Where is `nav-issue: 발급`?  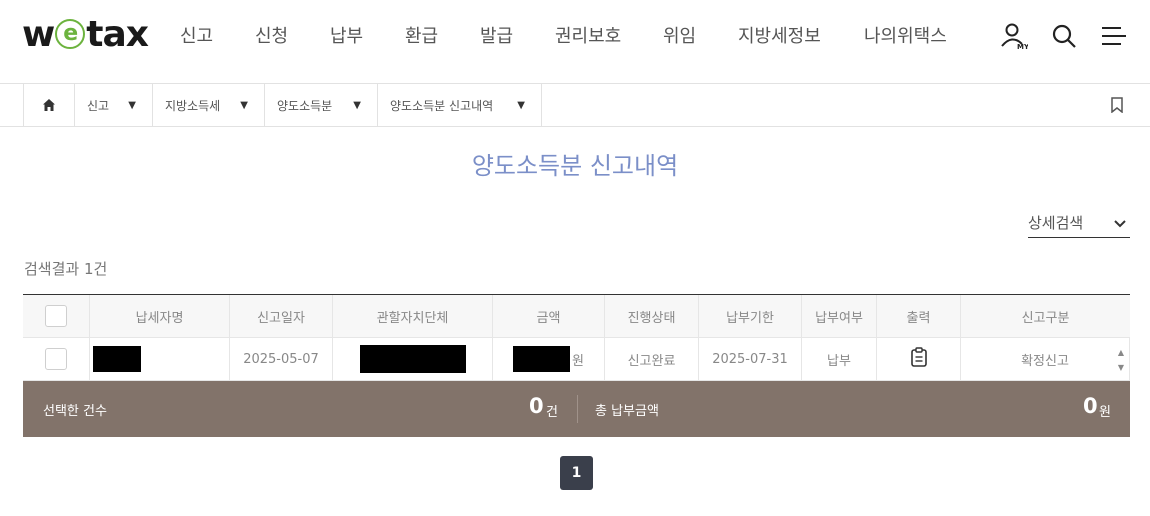
nav-issue: 발급 is located at coordinates (517, 35).